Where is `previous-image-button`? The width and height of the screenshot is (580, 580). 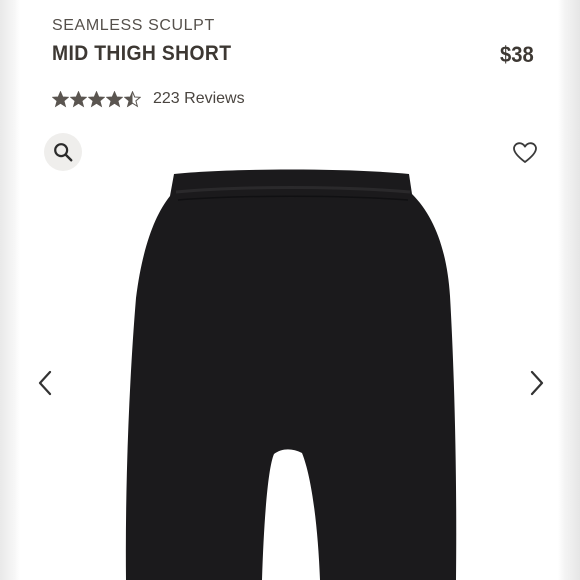
previous-image-button is located at coordinates (45, 383).